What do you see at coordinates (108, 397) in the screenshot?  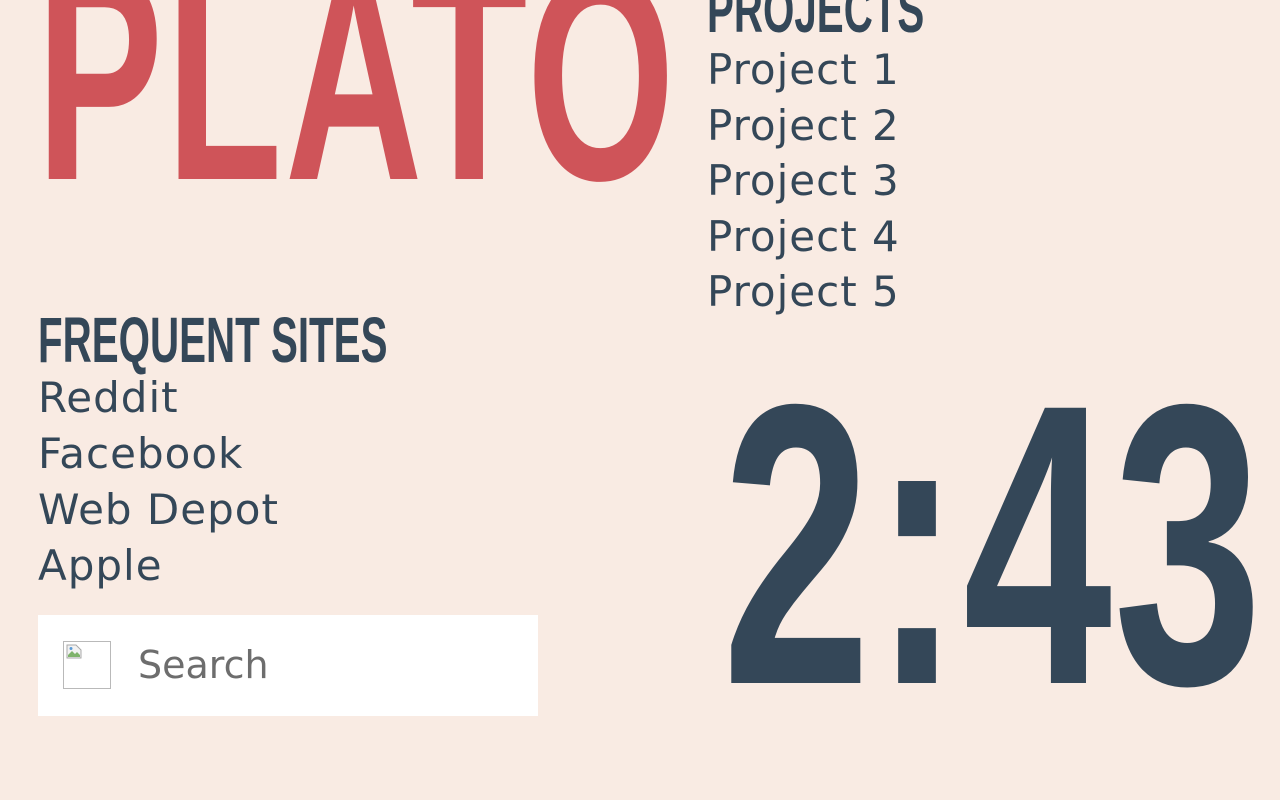 I see `site-link: Reddit` at bounding box center [108, 397].